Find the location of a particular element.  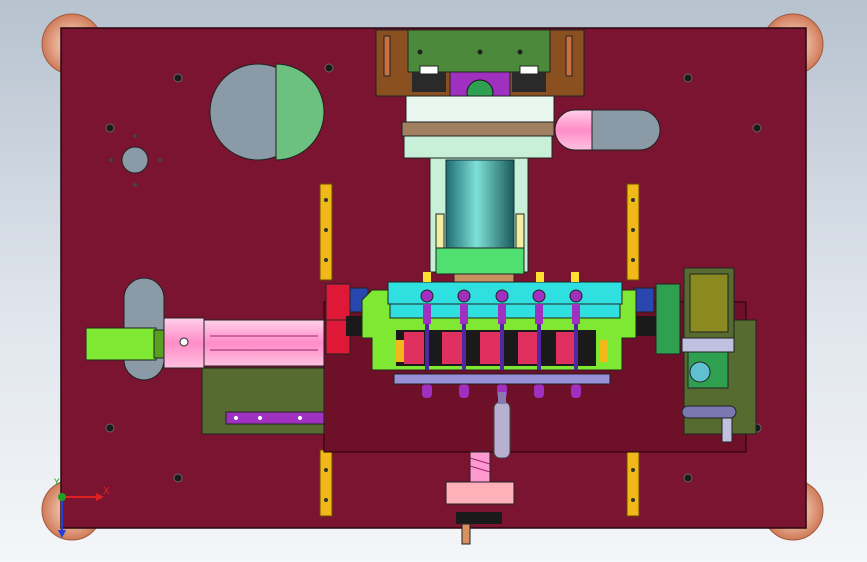

round-window is located at coordinates (267, 112).